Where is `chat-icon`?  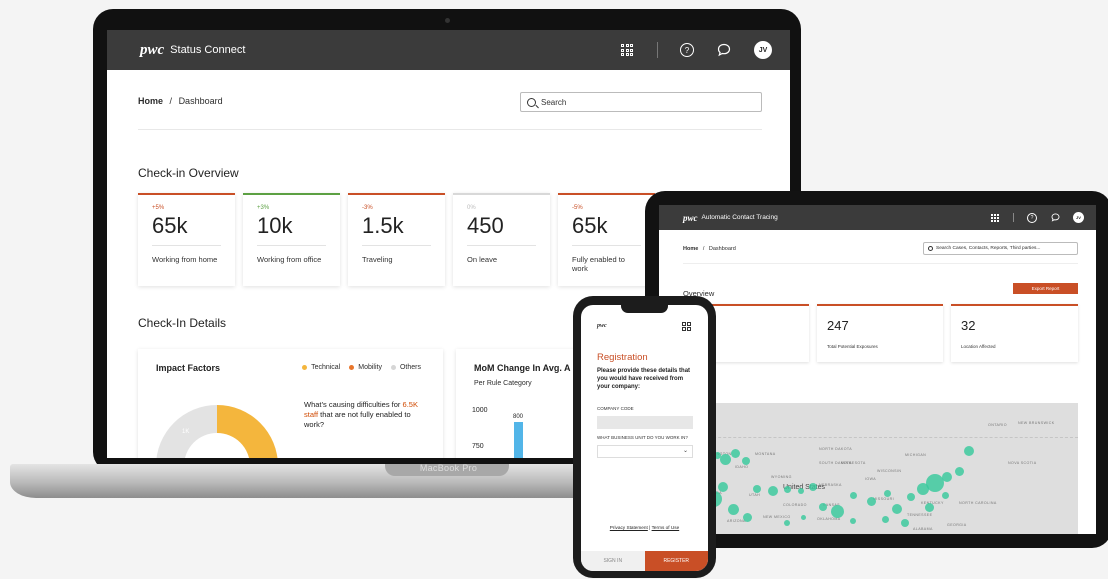
chat-icon is located at coordinates (724, 50).